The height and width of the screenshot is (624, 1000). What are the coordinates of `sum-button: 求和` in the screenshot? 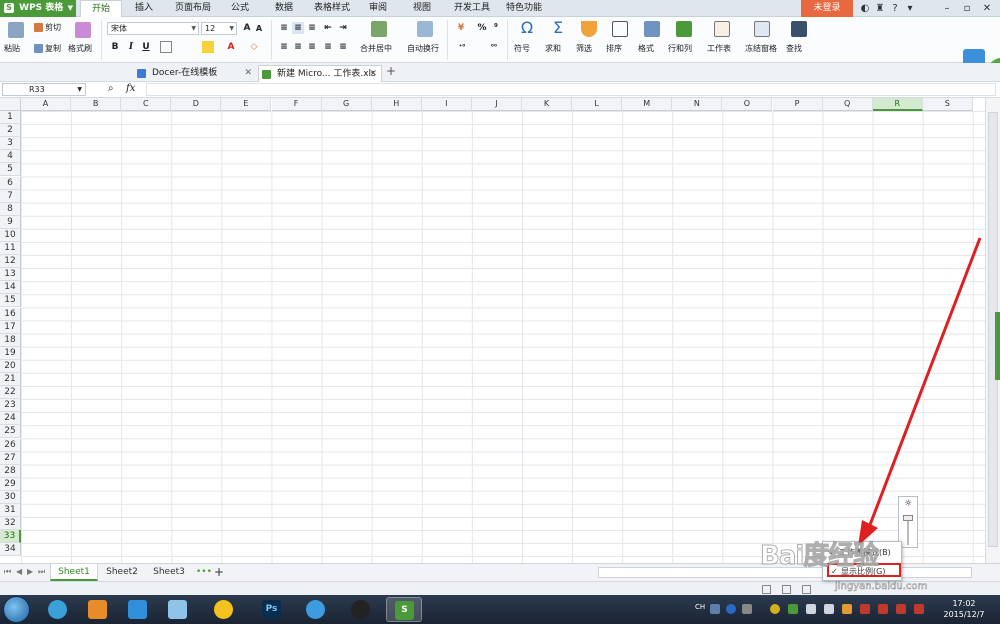 It's located at (553, 48).